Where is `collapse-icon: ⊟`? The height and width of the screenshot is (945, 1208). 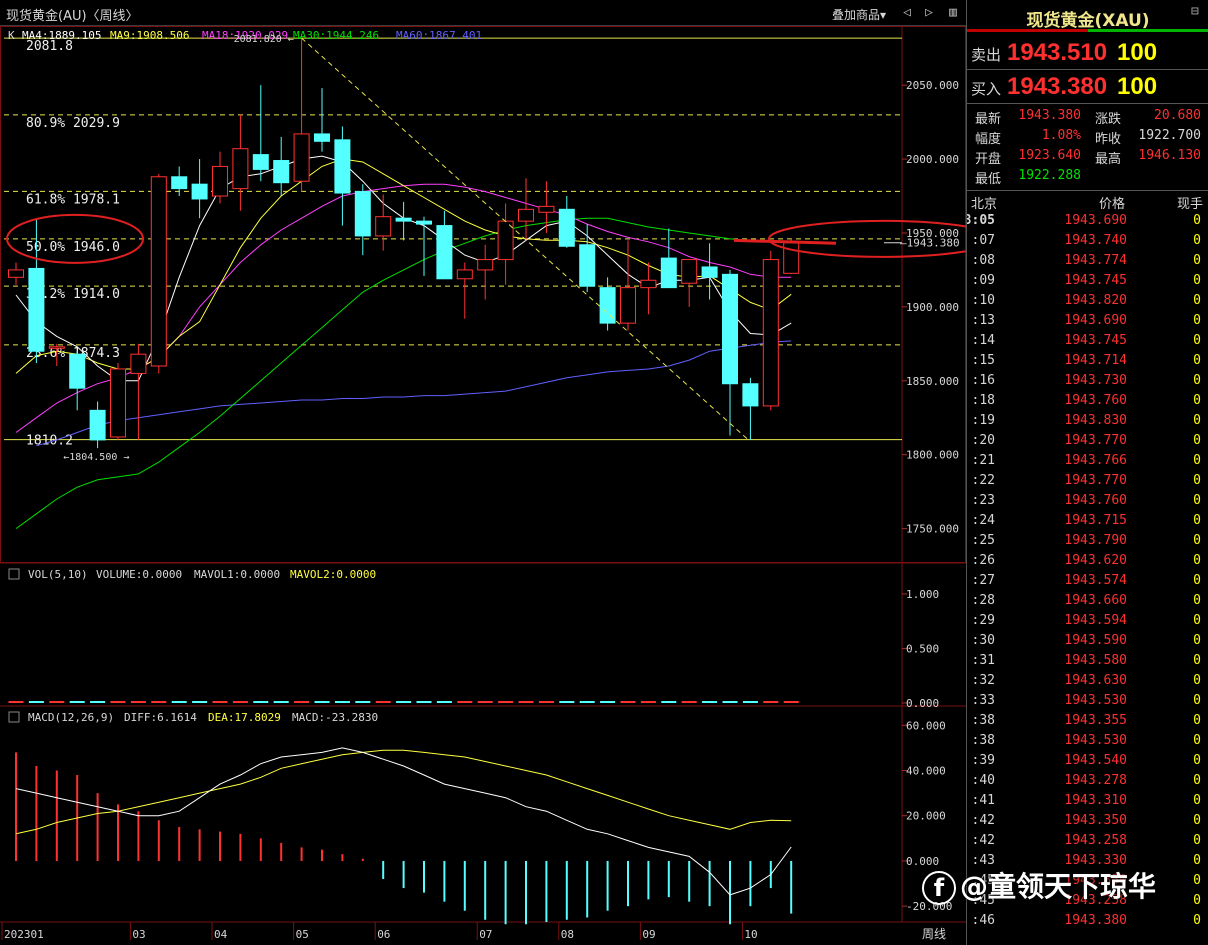 collapse-icon: ⊟ is located at coordinates (1195, 11).